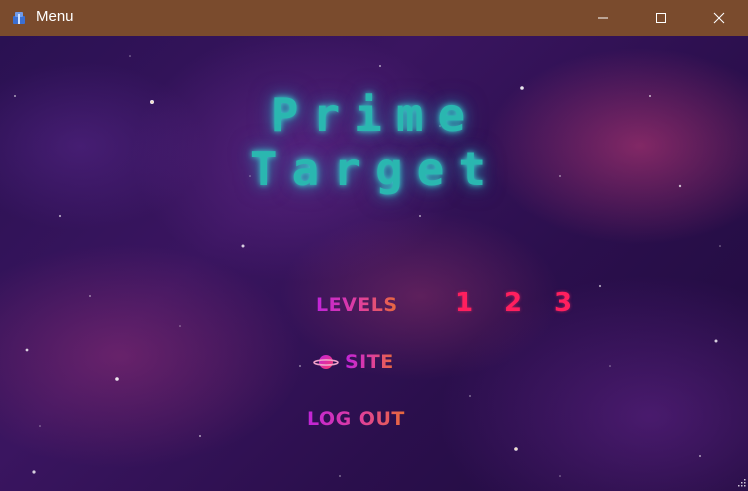  Describe the element at coordinates (55, 16) in the screenshot. I see `window-title: Menu` at that location.